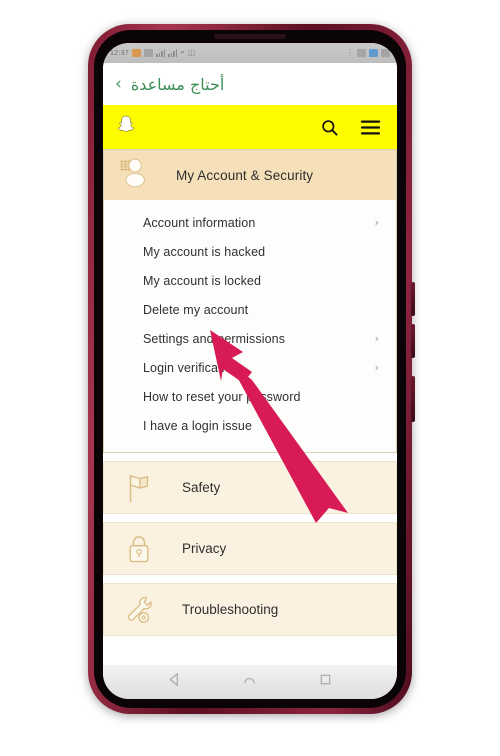 The image size is (500, 756). What do you see at coordinates (413, 341) in the screenshot?
I see `side-button-volume-down` at bounding box center [413, 341].